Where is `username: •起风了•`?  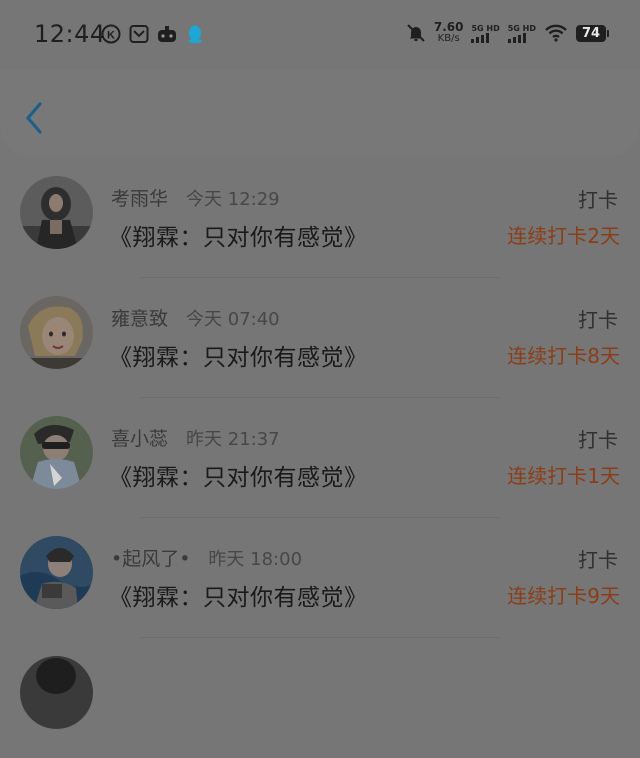
username: •起风了• is located at coordinates (150, 557).